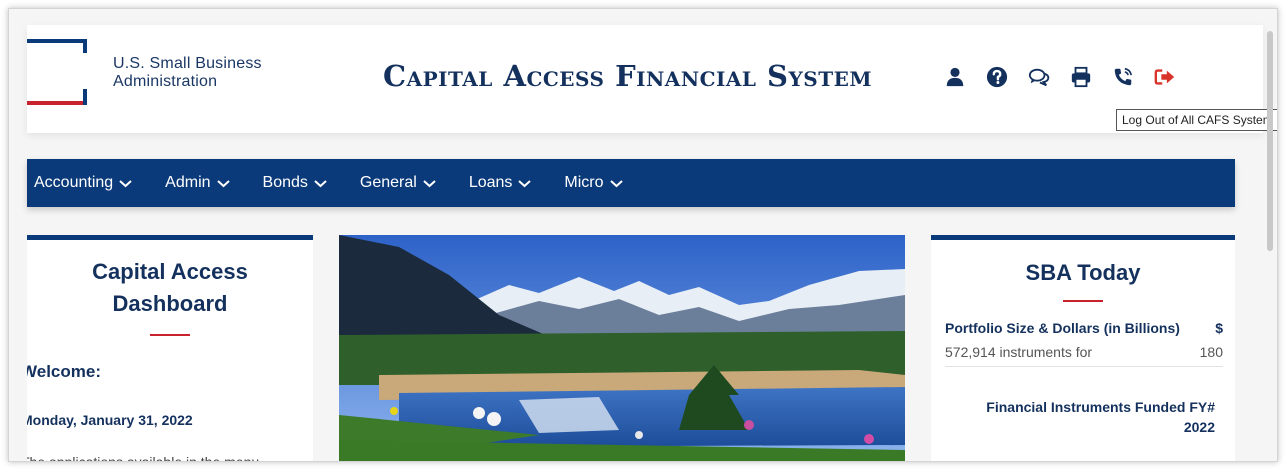 This screenshot has width=1286, height=470. What do you see at coordinates (110, 420) in the screenshot?
I see `current-date: Monday, January 31, 2022` at bounding box center [110, 420].